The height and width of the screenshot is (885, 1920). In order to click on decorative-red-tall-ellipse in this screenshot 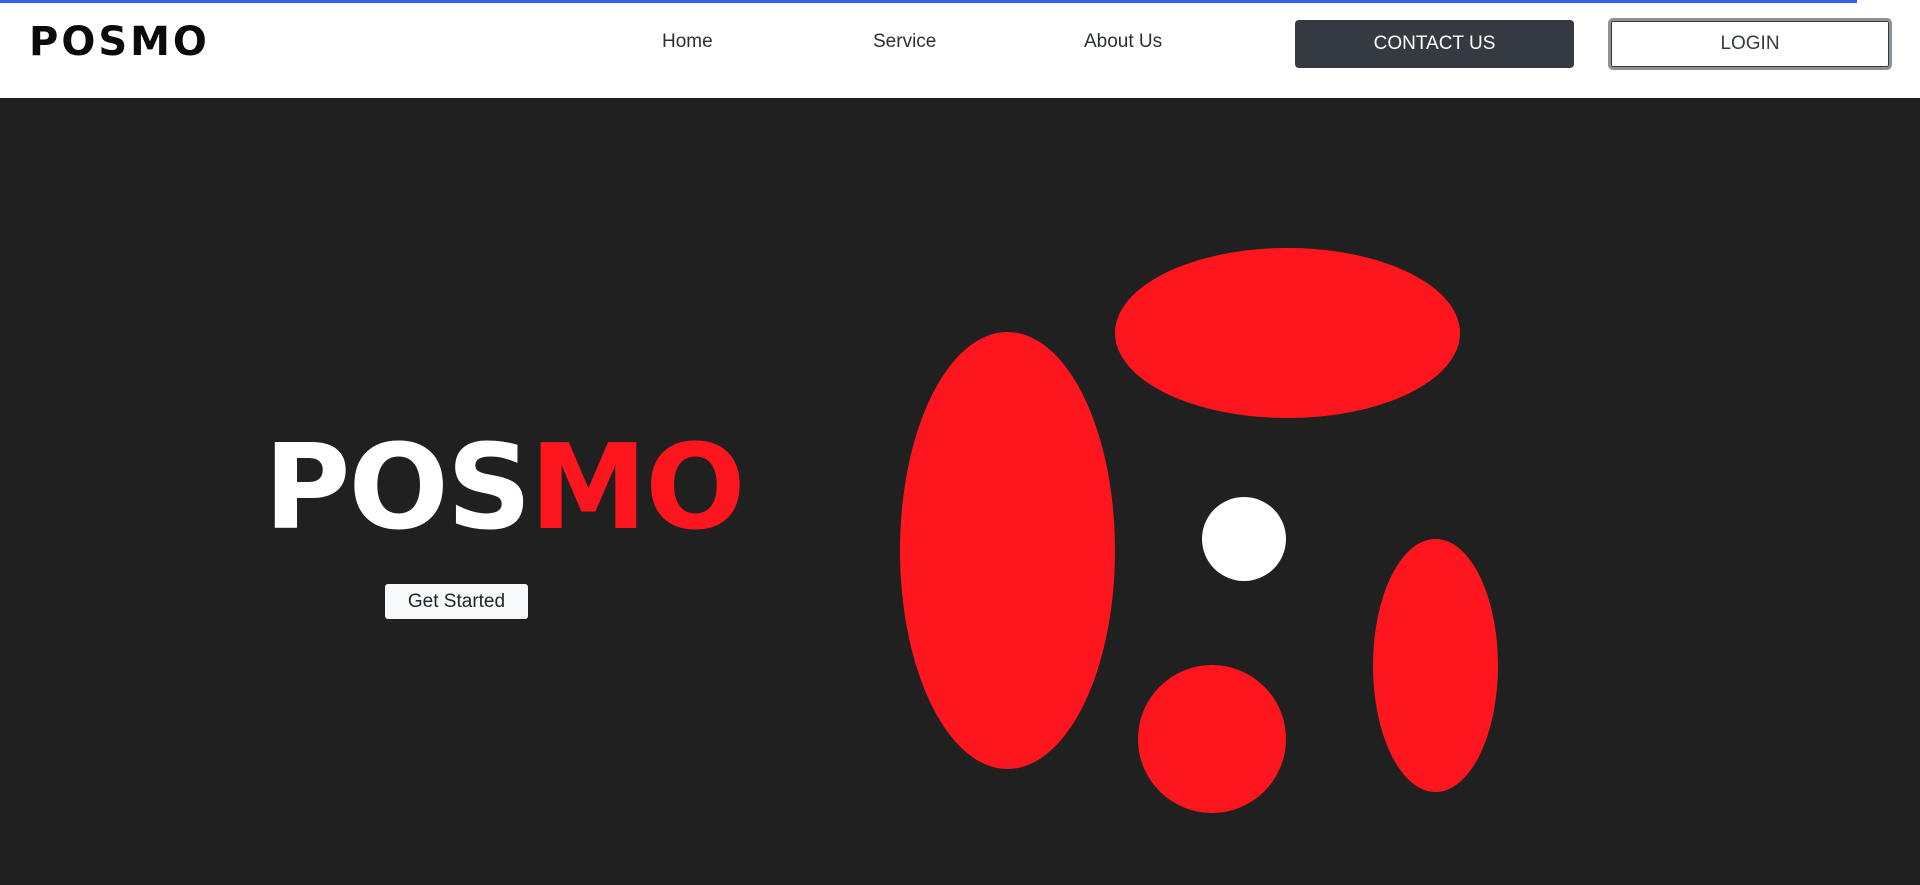, I will do `click(1007, 550)`.